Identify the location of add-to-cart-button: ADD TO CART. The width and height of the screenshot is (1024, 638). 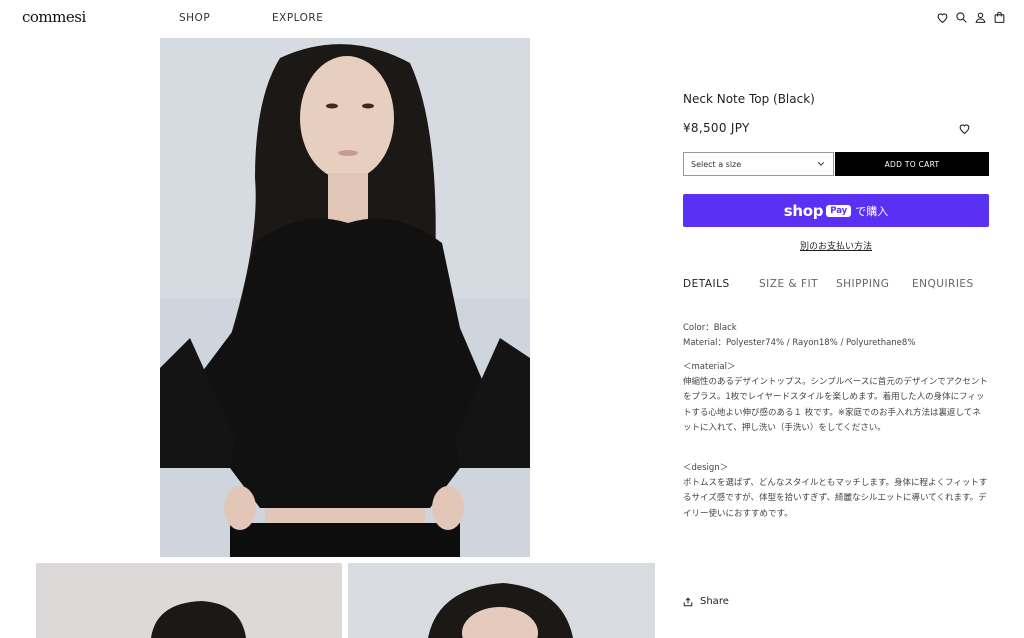
(912, 164).